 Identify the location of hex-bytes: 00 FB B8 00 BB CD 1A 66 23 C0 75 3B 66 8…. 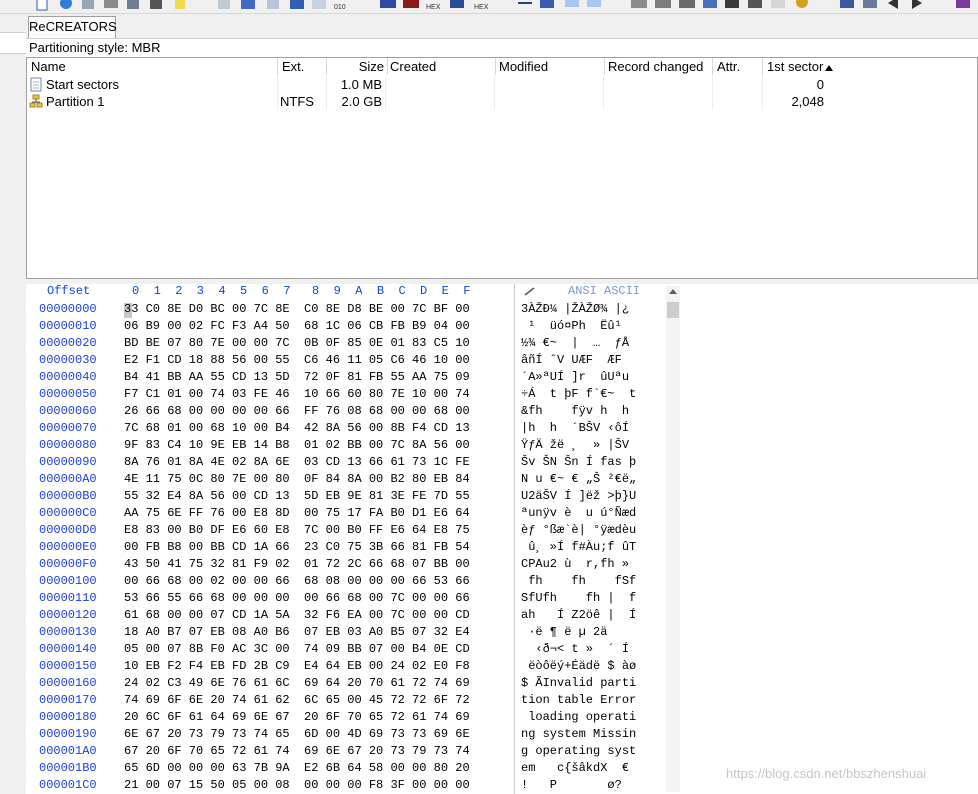
(297, 547).